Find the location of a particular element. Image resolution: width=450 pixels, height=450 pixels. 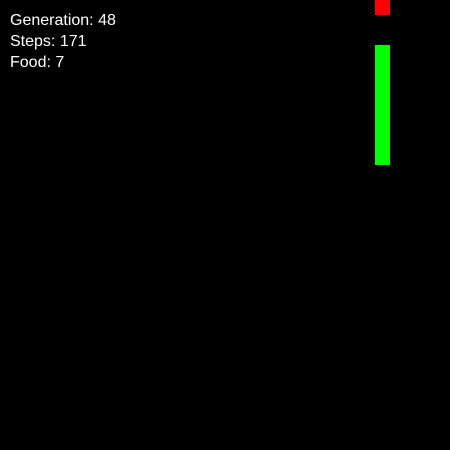

food-value: 7 is located at coordinates (60, 62).